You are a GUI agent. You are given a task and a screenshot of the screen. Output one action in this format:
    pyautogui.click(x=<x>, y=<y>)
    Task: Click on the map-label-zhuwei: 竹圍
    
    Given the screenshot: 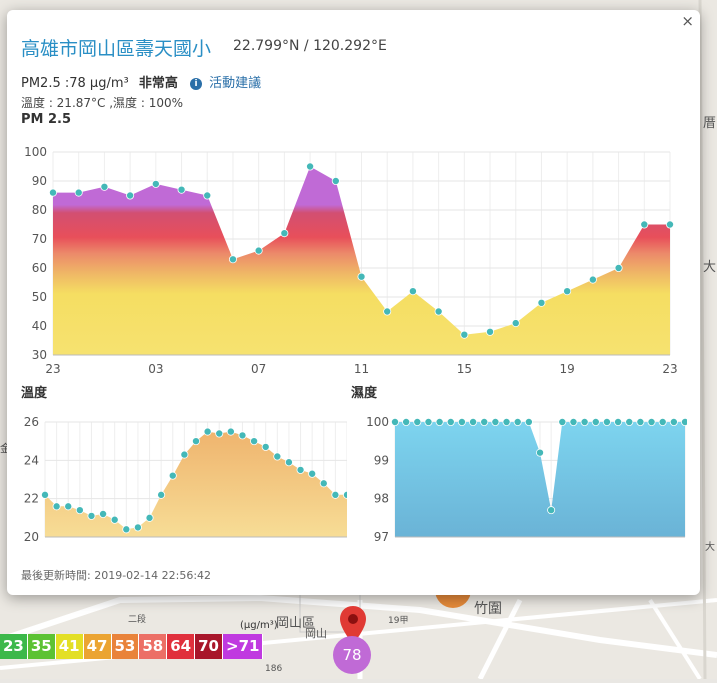 What is the action you would take?
    pyautogui.click(x=488, y=609)
    